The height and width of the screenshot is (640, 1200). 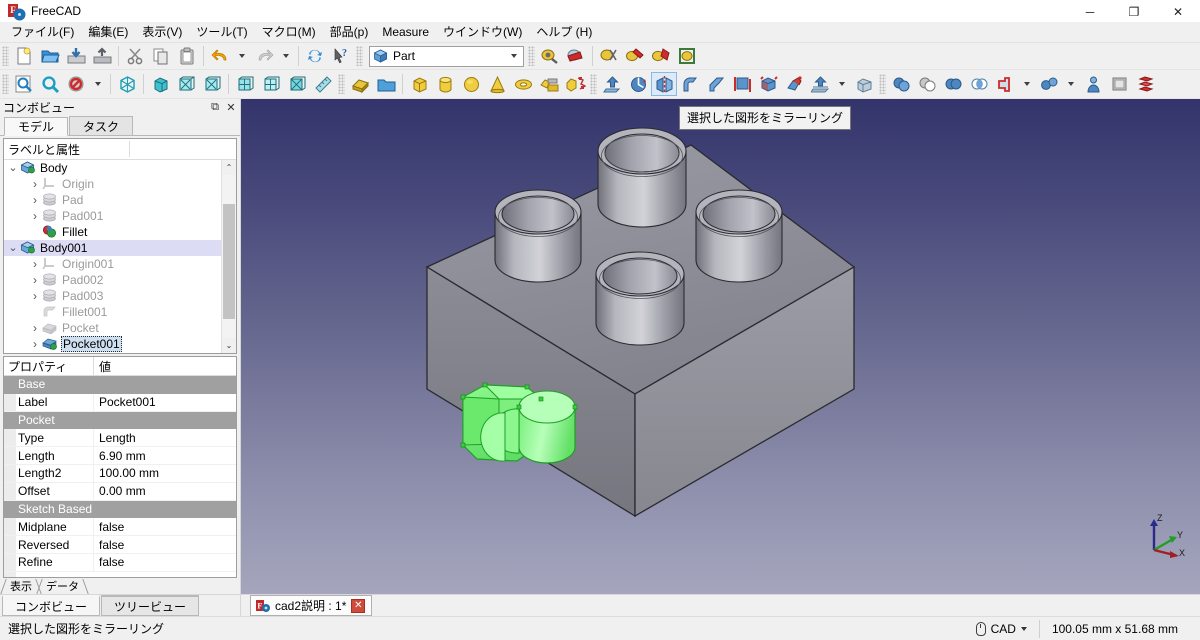 What do you see at coordinates (609, 56) in the screenshot?
I see `macro-execute-button` at bounding box center [609, 56].